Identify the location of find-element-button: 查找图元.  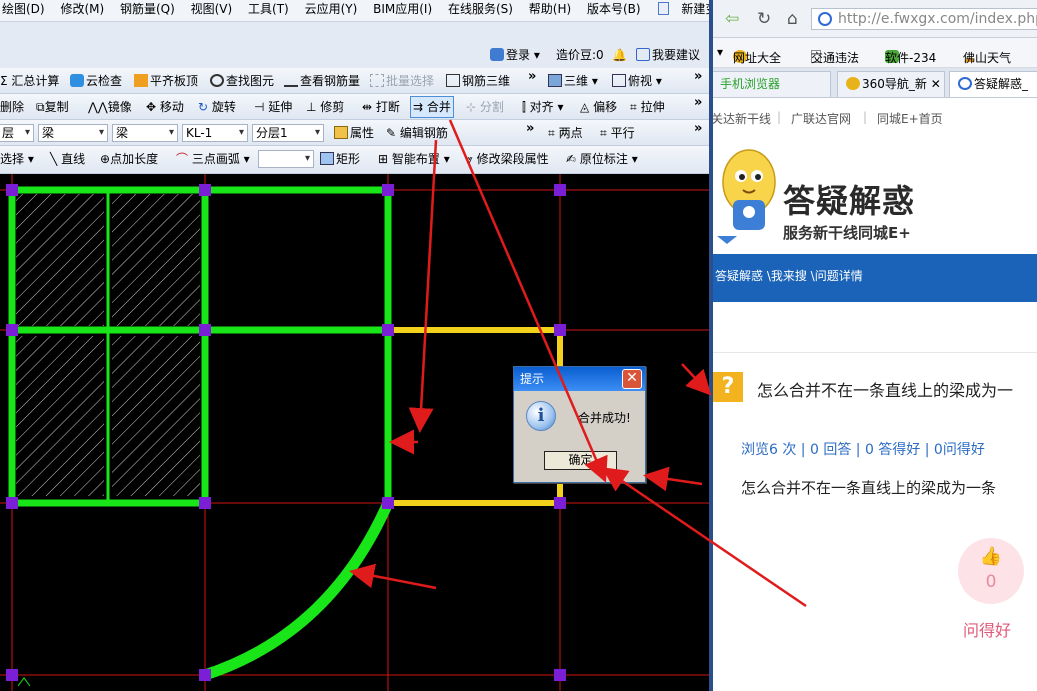
(242, 81).